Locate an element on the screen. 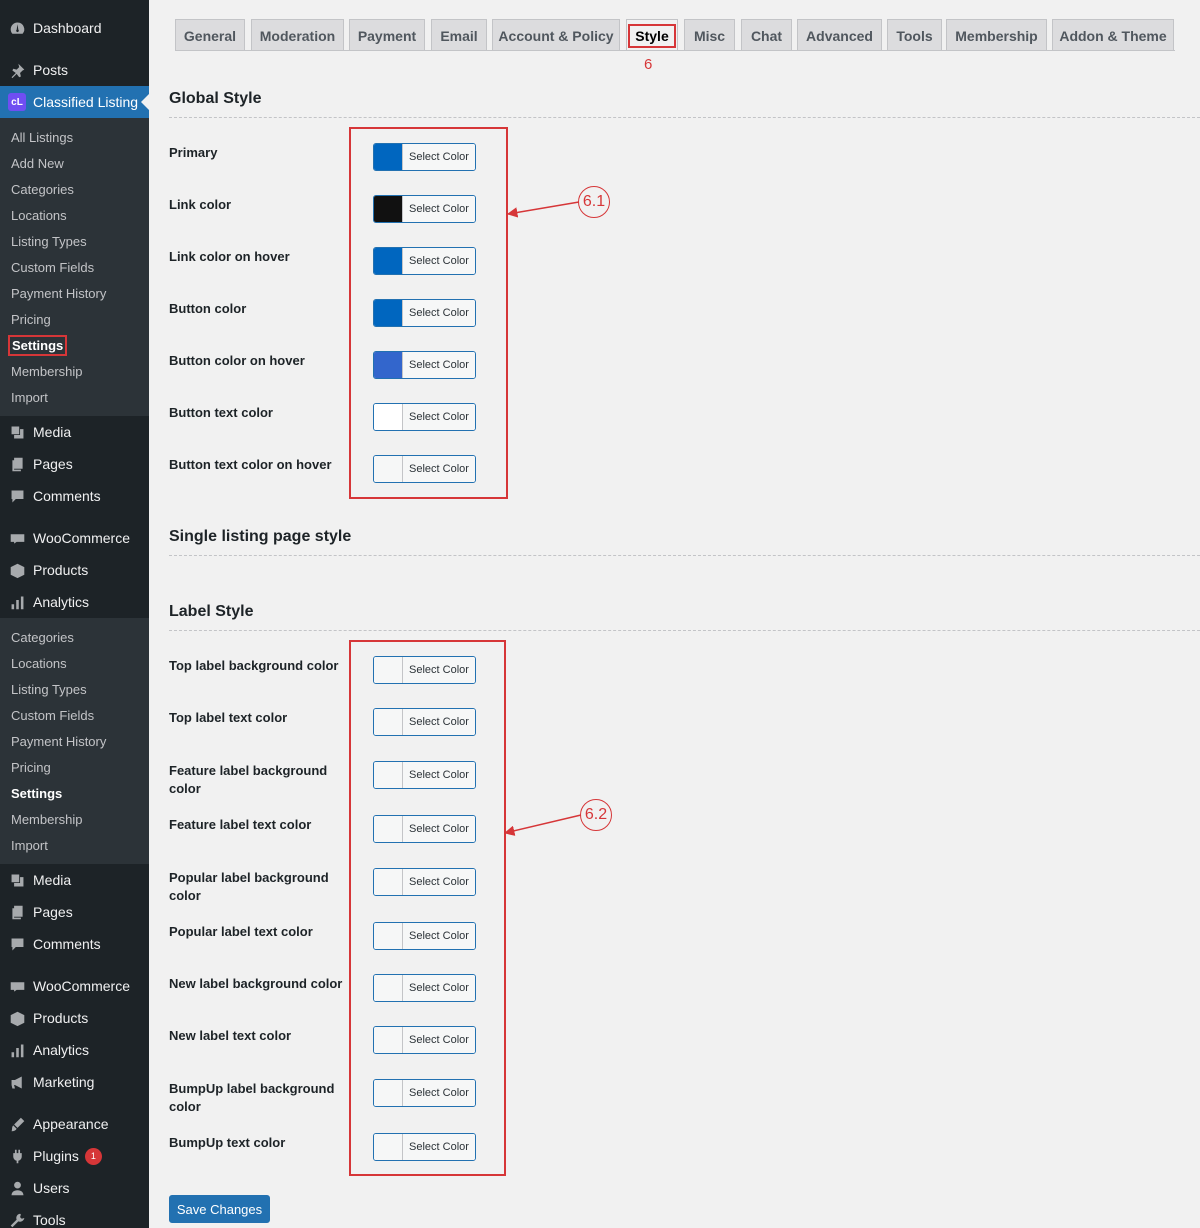 This screenshot has height=1228, width=1200. tab-chat: Chat is located at coordinates (766, 35).